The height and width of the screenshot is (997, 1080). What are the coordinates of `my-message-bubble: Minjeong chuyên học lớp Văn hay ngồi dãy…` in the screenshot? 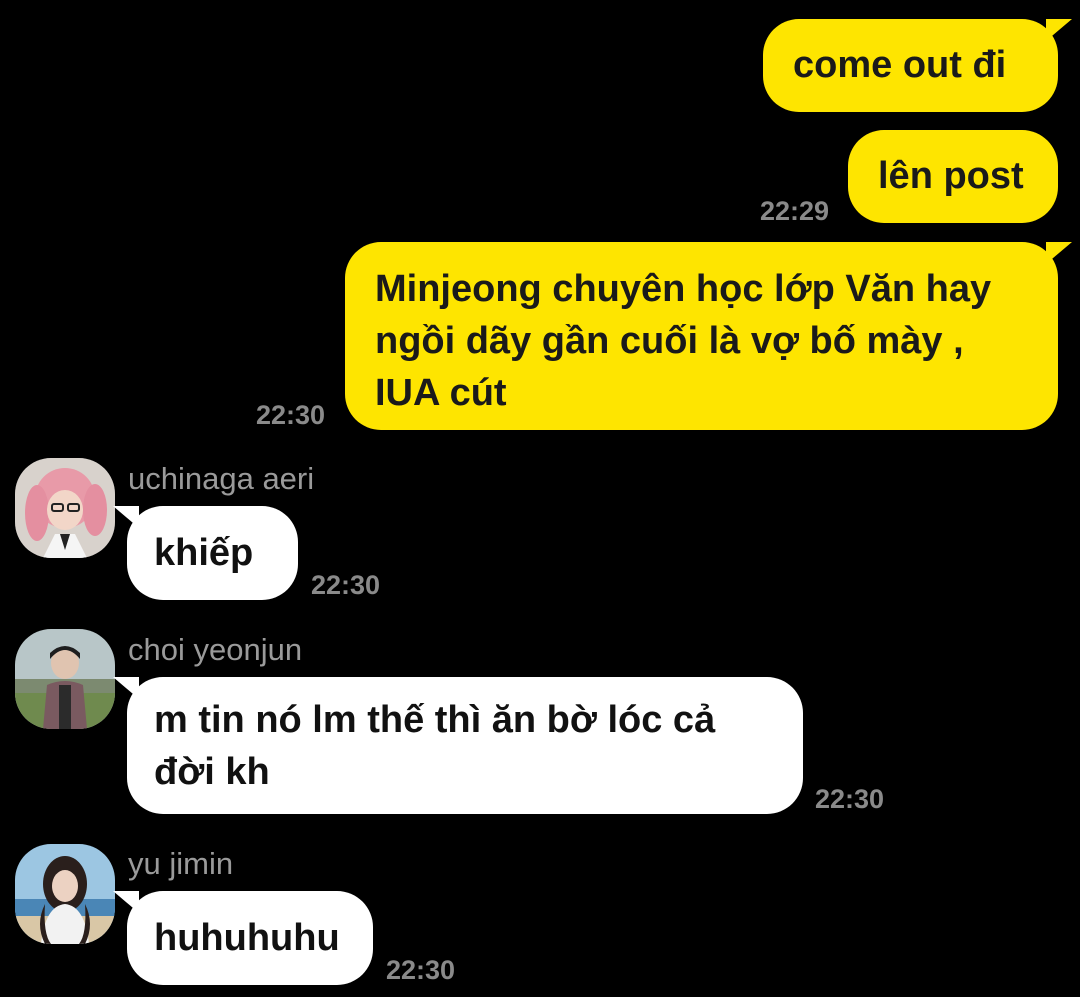 It's located at (708, 336).